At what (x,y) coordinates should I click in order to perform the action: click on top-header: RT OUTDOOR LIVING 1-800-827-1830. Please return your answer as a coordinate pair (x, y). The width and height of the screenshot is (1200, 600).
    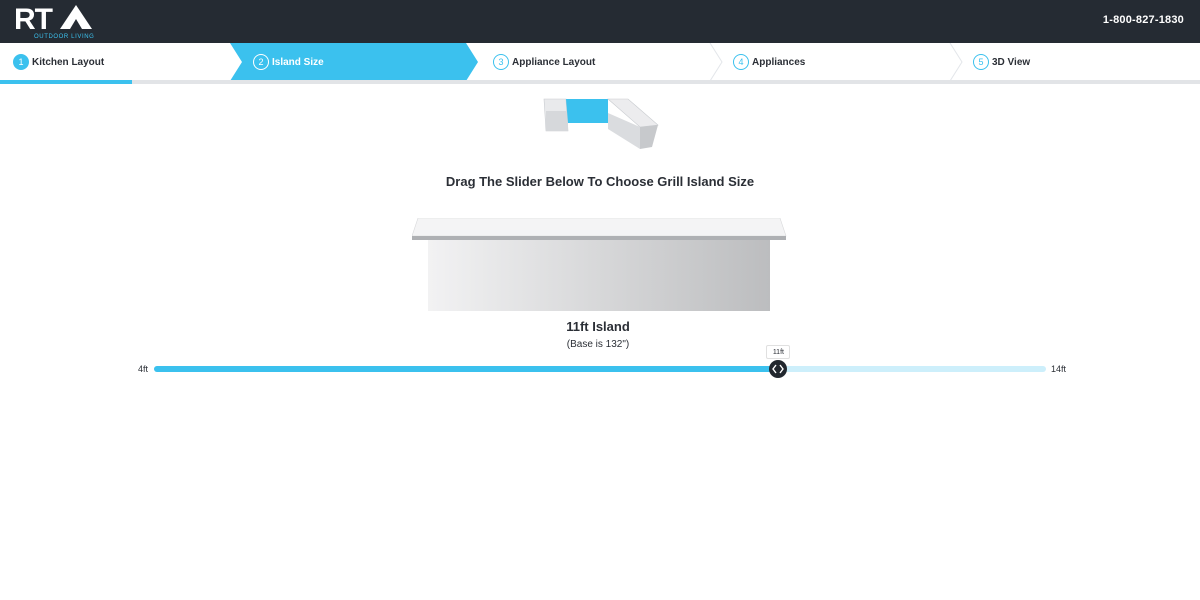
    Looking at the image, I should click on (600, 21).